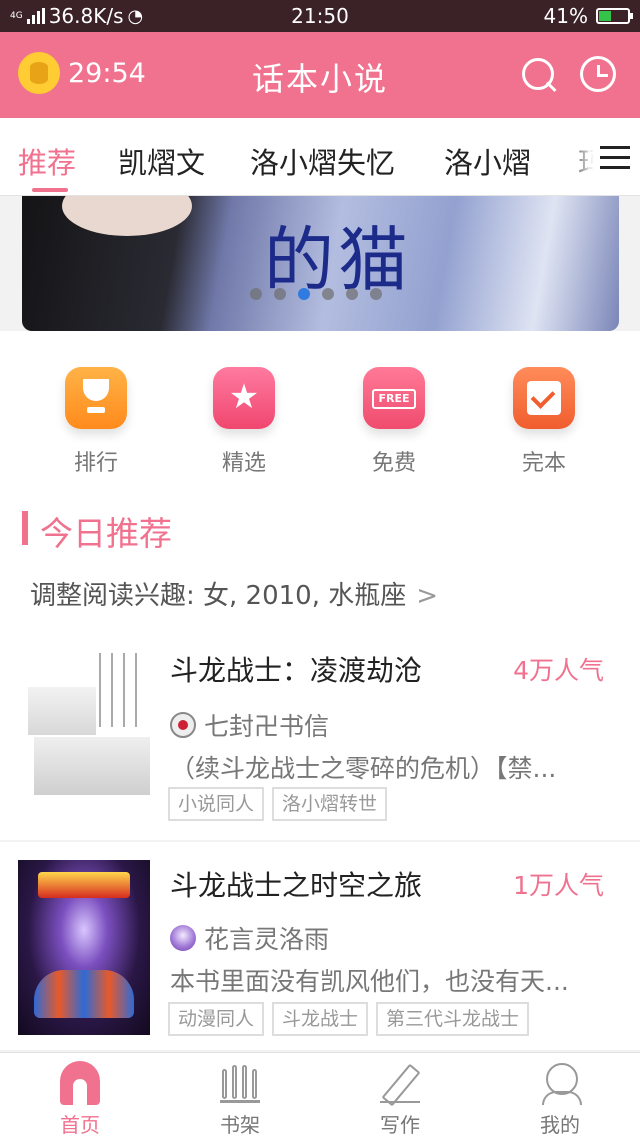 The image size is (640, 1138). What do you see at coordinates (322, 161) in the screenshot?
I see `tab-luoxiaoyi-amnesia: 洛小熠失忆` at bounding box center [322, 161].